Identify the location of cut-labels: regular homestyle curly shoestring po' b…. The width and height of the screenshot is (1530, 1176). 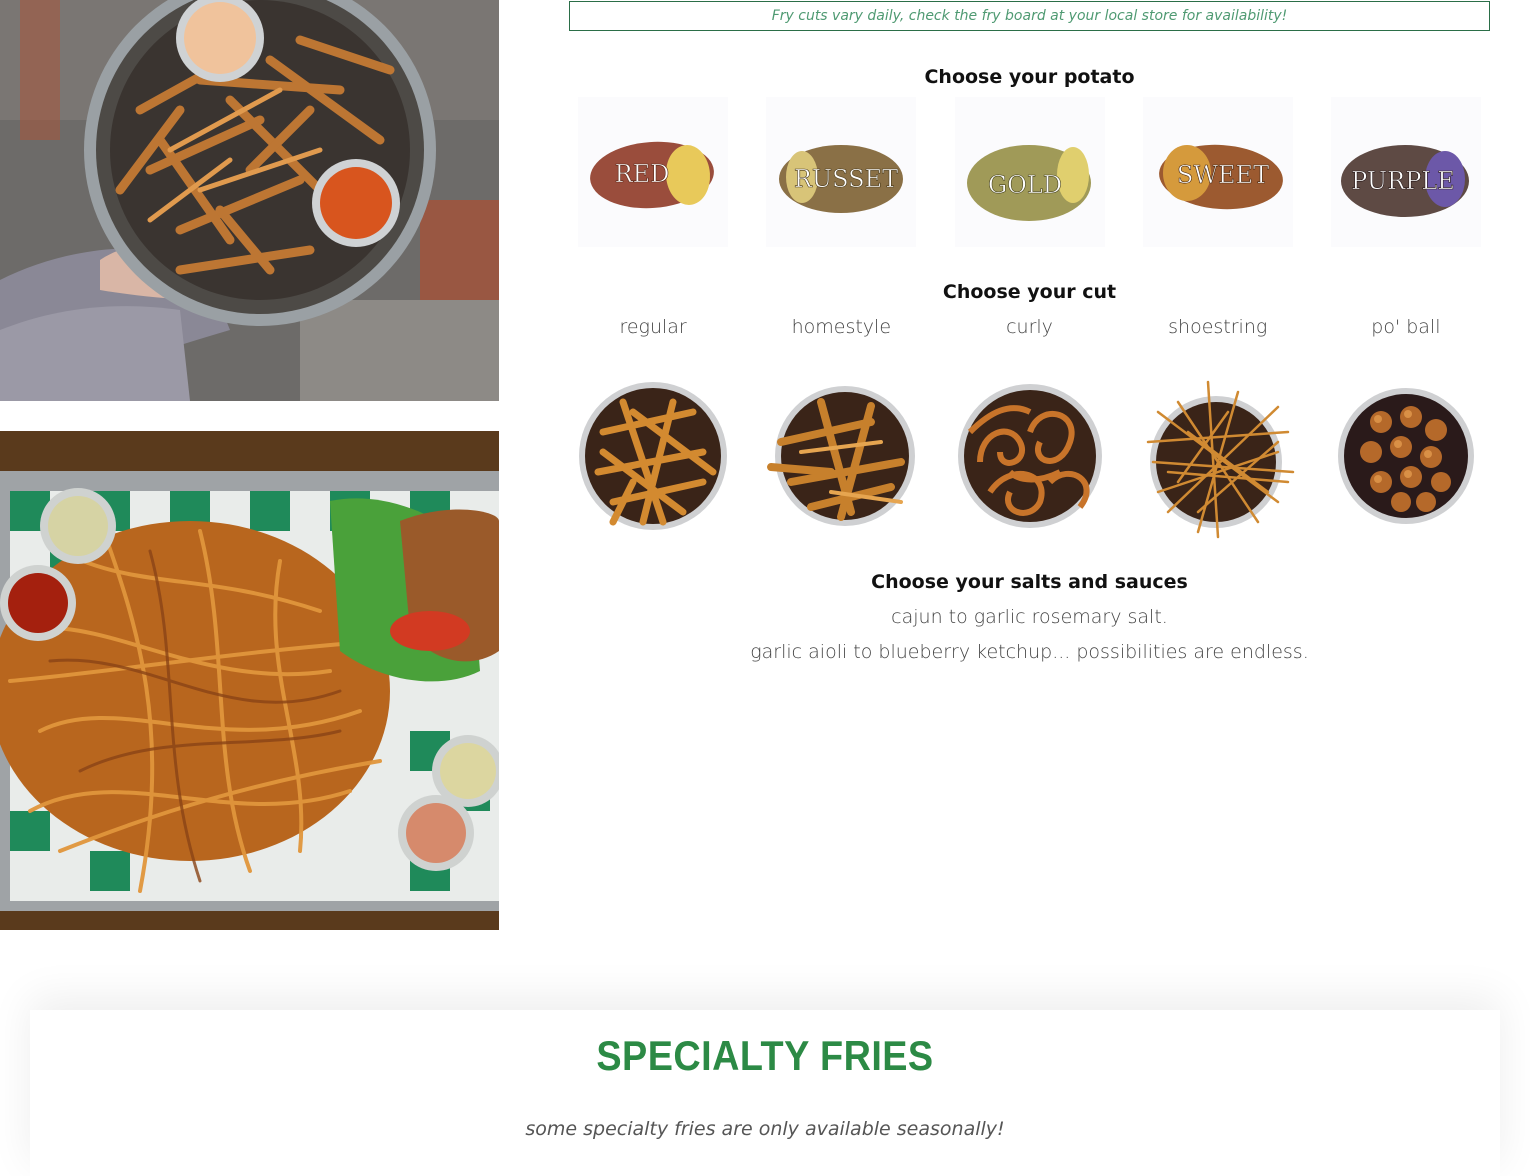
(1029, 327).